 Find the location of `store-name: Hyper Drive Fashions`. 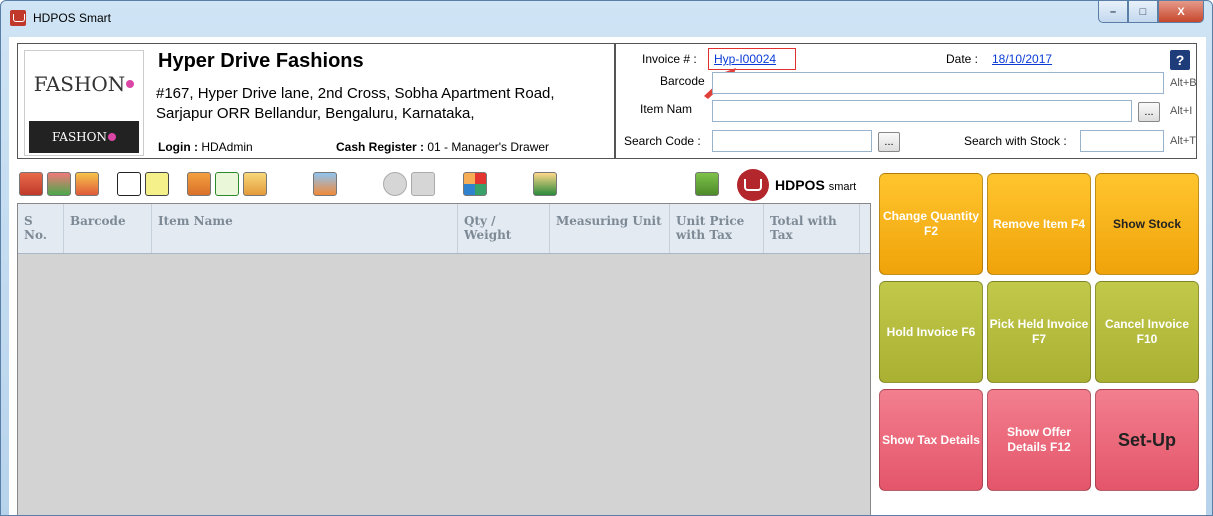

store-name: Hyper Drive Fashions is located at coordinates (261, 61).